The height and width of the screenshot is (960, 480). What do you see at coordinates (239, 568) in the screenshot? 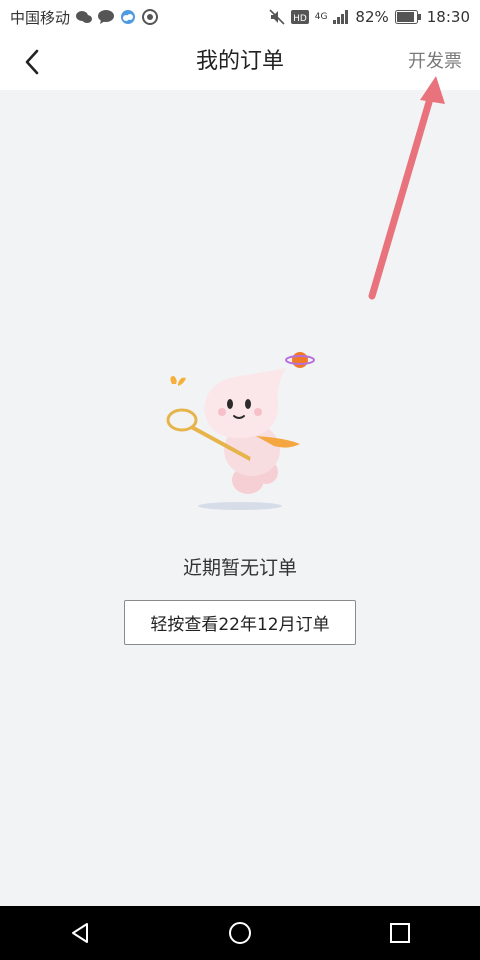
I see `empty-state-message: 近期暂无订单` at bounding box center [239, 568].